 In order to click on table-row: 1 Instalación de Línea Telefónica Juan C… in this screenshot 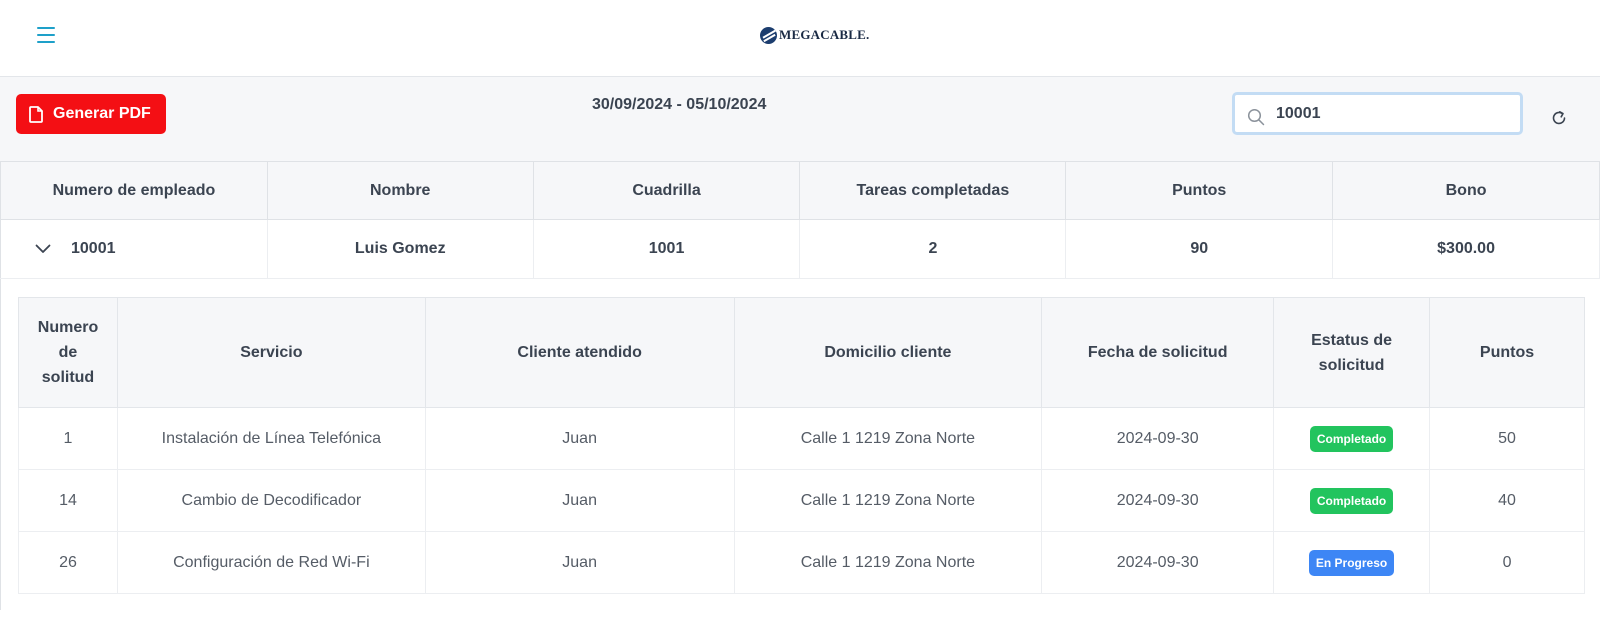, I will do `click(801, 438)`.